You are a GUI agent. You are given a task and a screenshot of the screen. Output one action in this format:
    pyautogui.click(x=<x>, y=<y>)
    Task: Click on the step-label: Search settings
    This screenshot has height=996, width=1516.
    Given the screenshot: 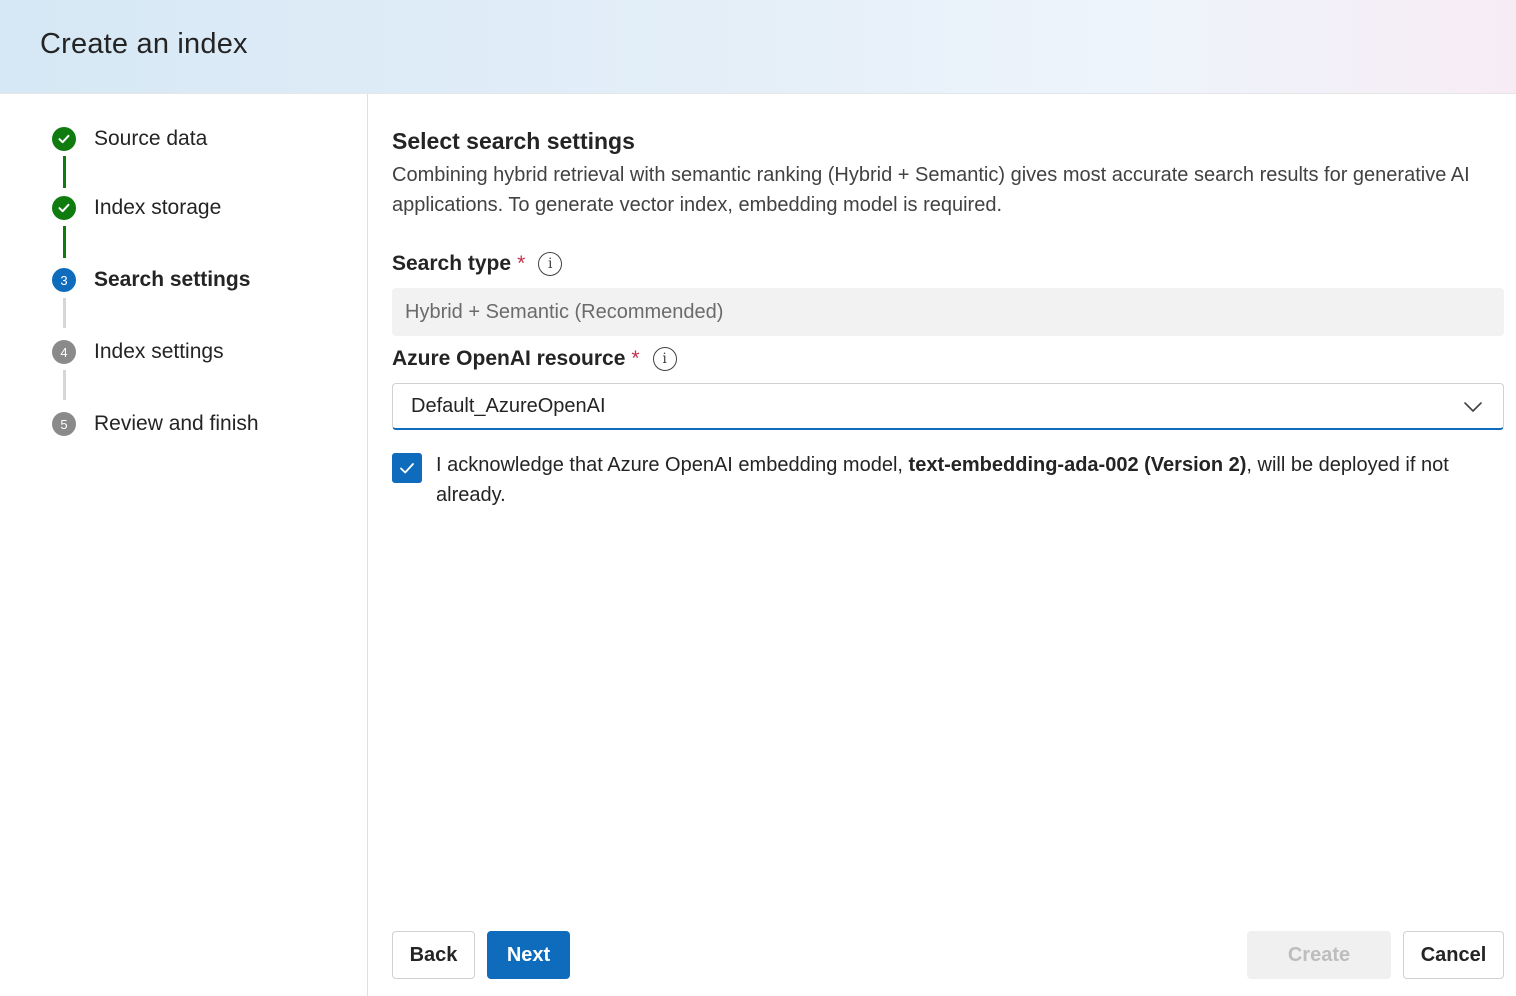 What is the action you would take?
    pyautogui.click(x=172, y=279)
    